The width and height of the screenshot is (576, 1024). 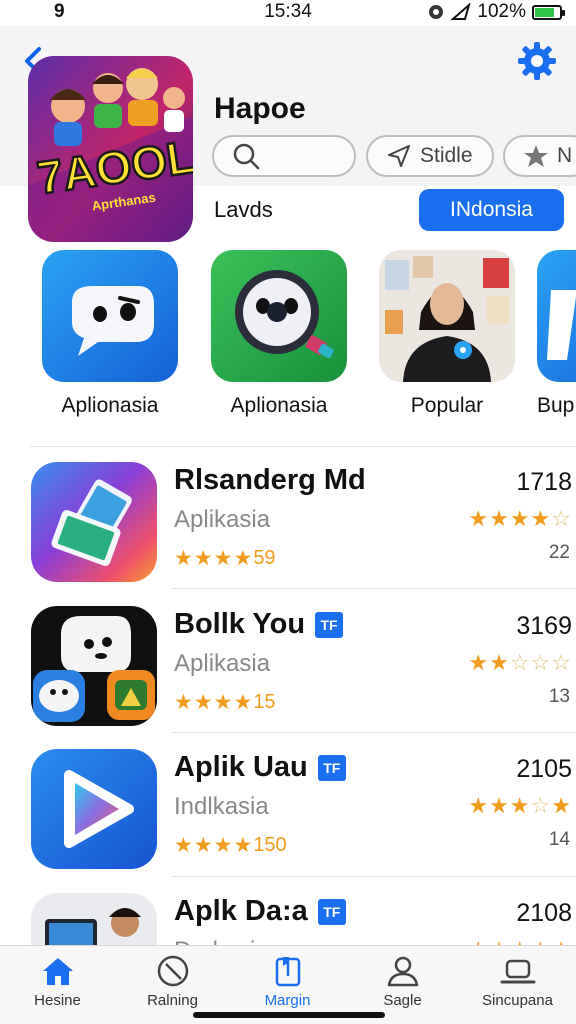 I want to click on search-icon, so click(x=246, y=156).